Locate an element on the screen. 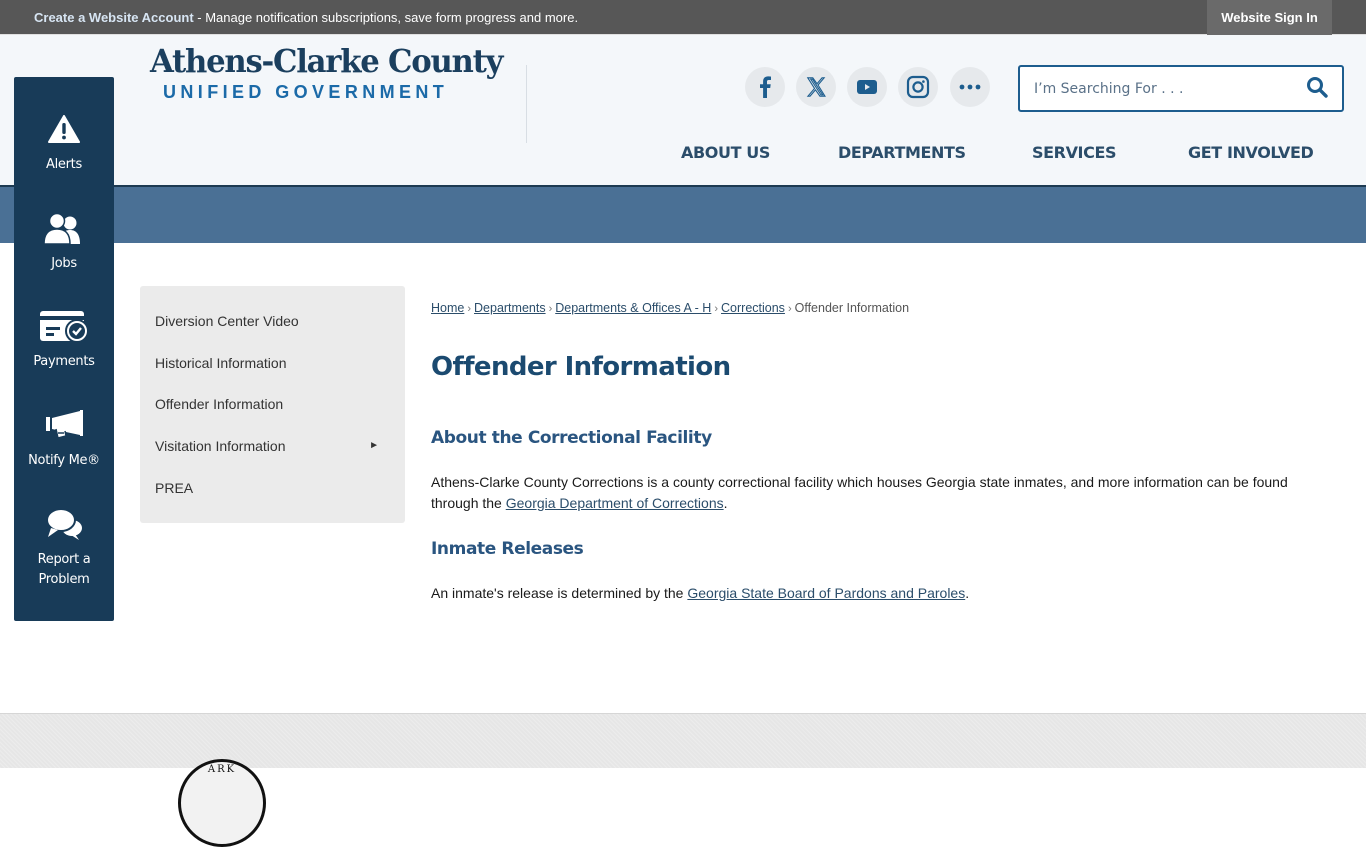  seal-text: ARK is located at coordinates (222, 769).